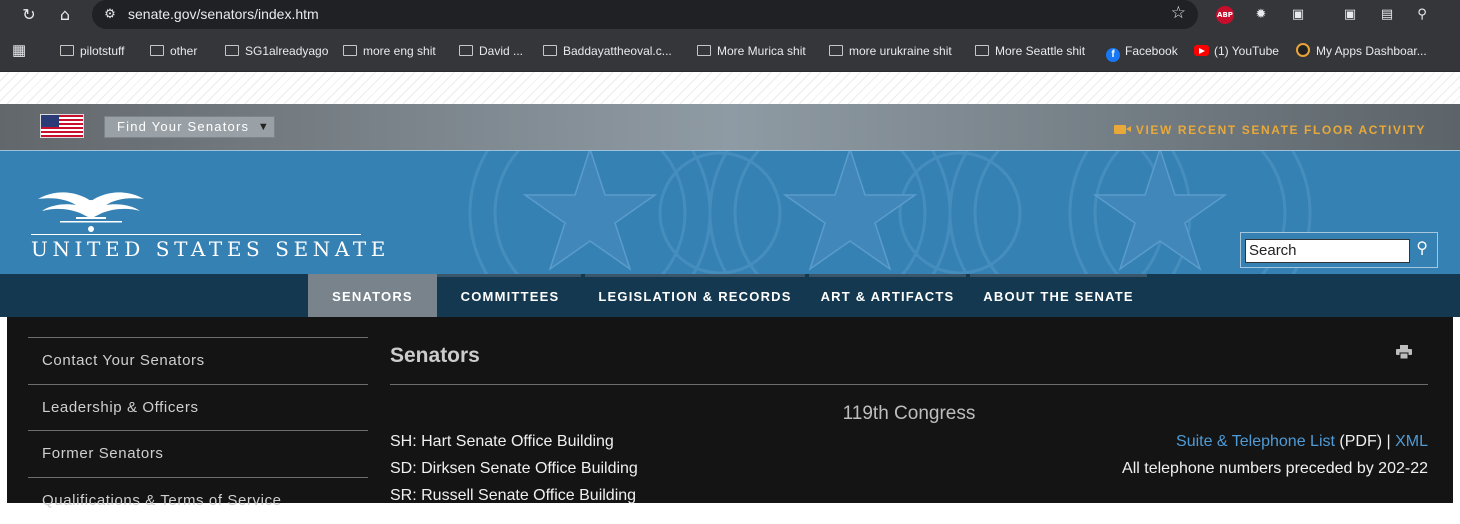  Describe the element at coordinates (730, 88) in the screenshot. I see `top-hatch-strip` at that location.